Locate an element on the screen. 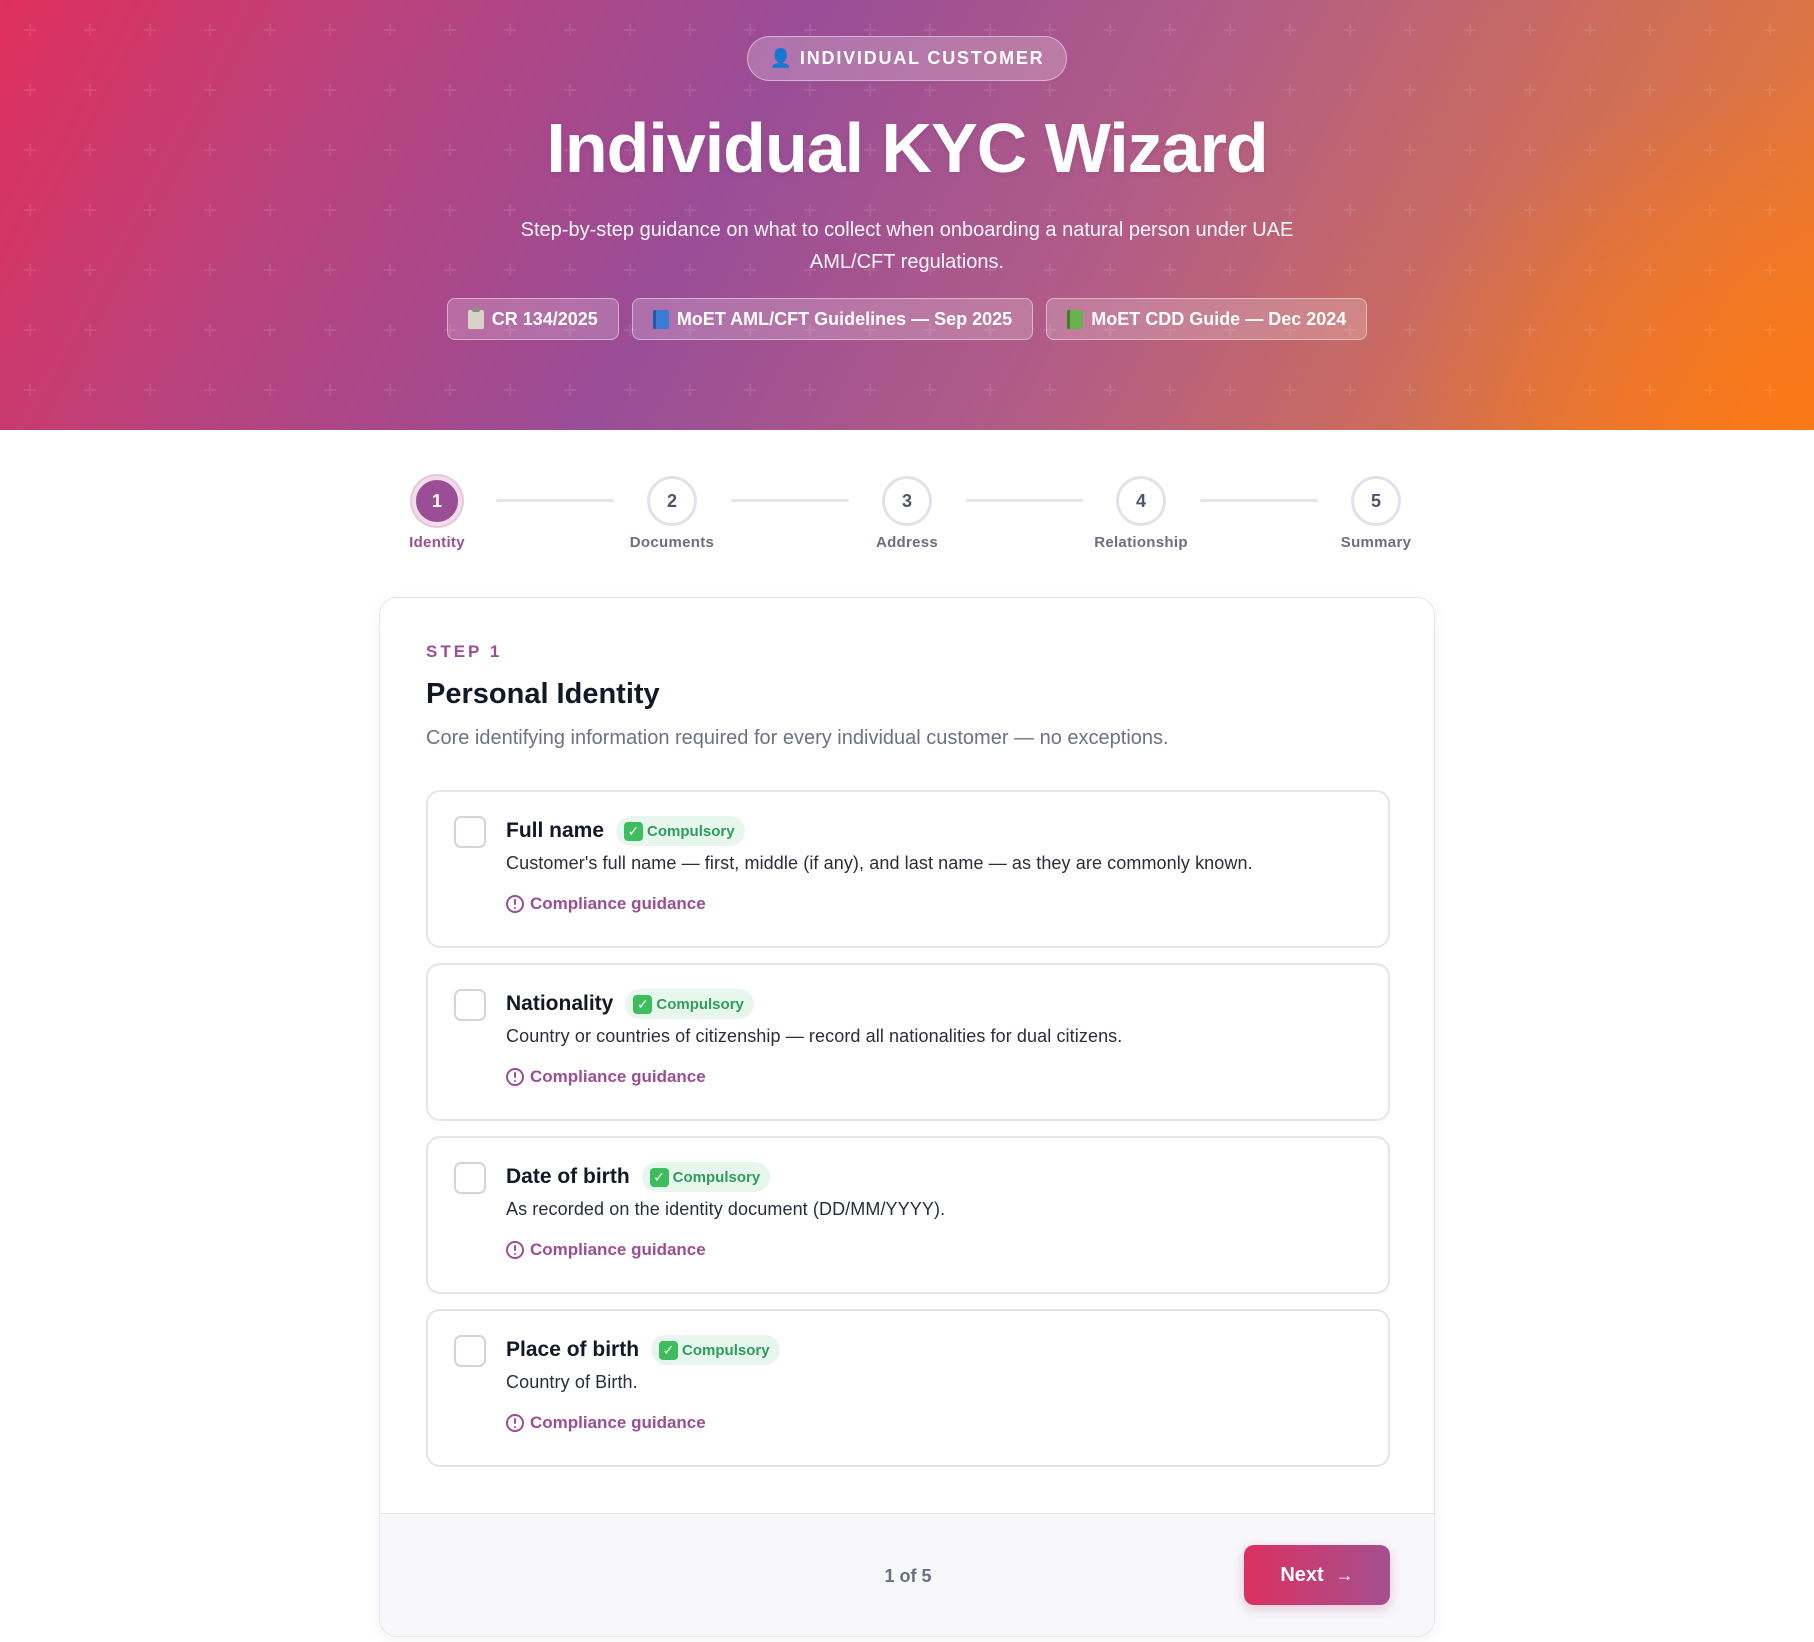 The height and width of the screenshot is (1642, 1814). green-book-icon is located at coordinates (1075, 319).